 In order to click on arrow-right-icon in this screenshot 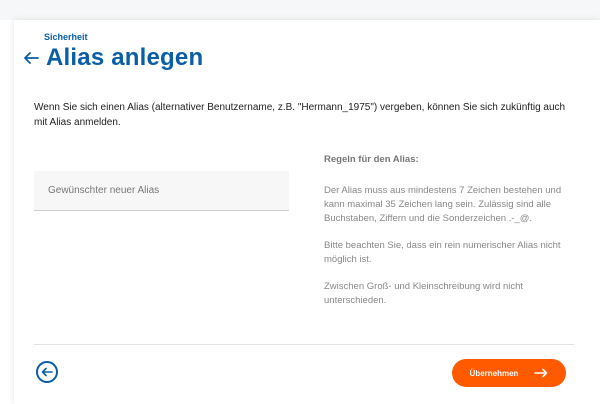, I will do `click(541, 373)`.